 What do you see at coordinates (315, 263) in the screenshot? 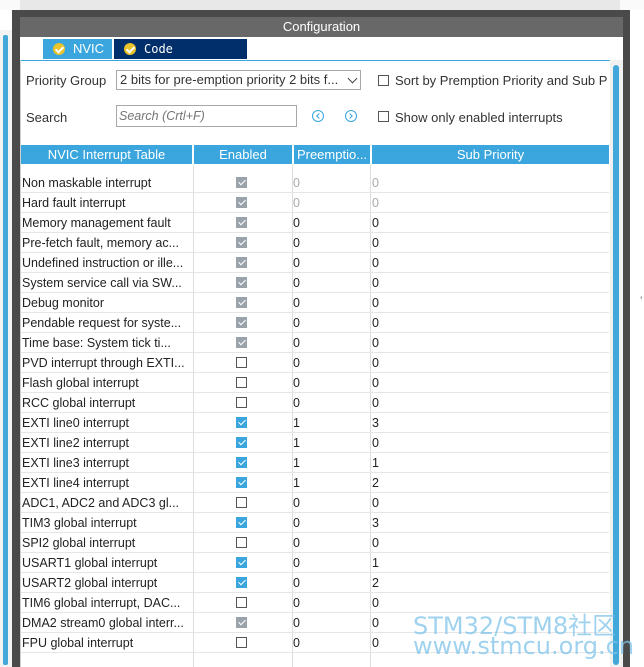
I see `table-row: Undefined instruction or ille... 0 0` at bounding box center [315, 263].